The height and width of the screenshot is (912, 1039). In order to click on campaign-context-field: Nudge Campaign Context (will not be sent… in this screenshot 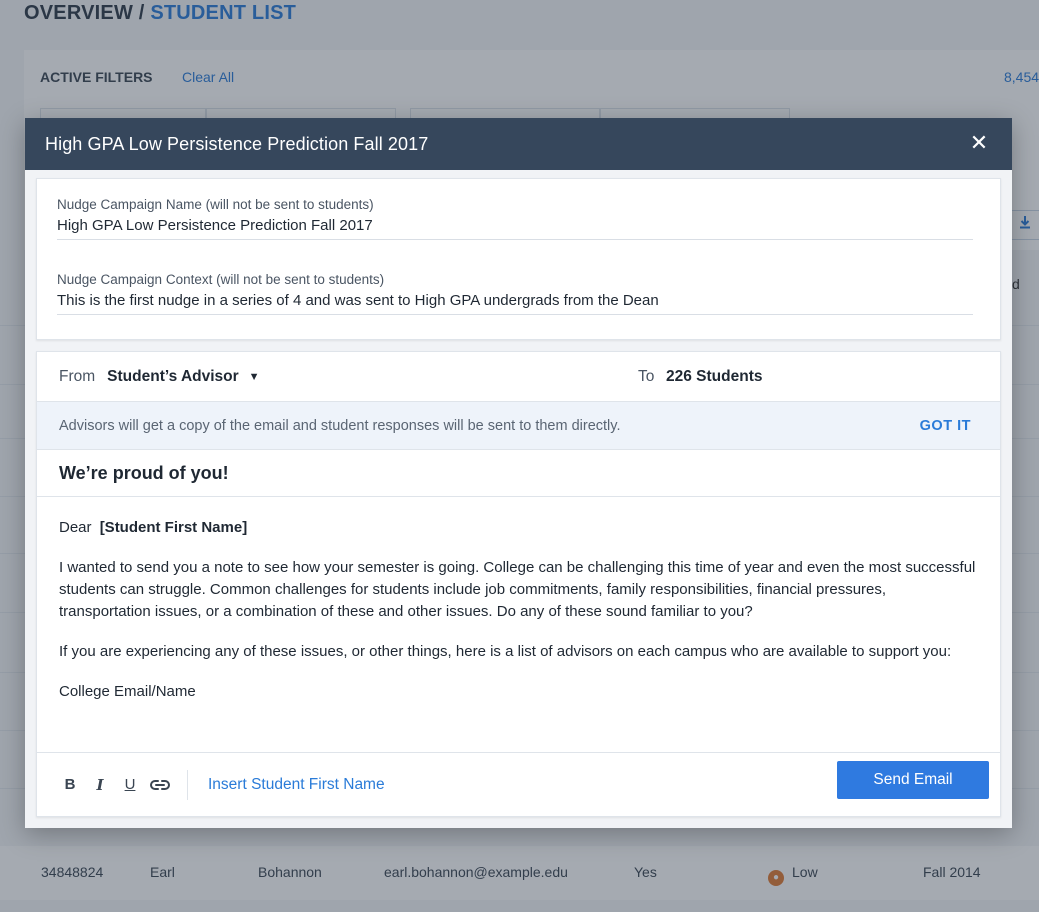, I will do `click(515, 293)`.